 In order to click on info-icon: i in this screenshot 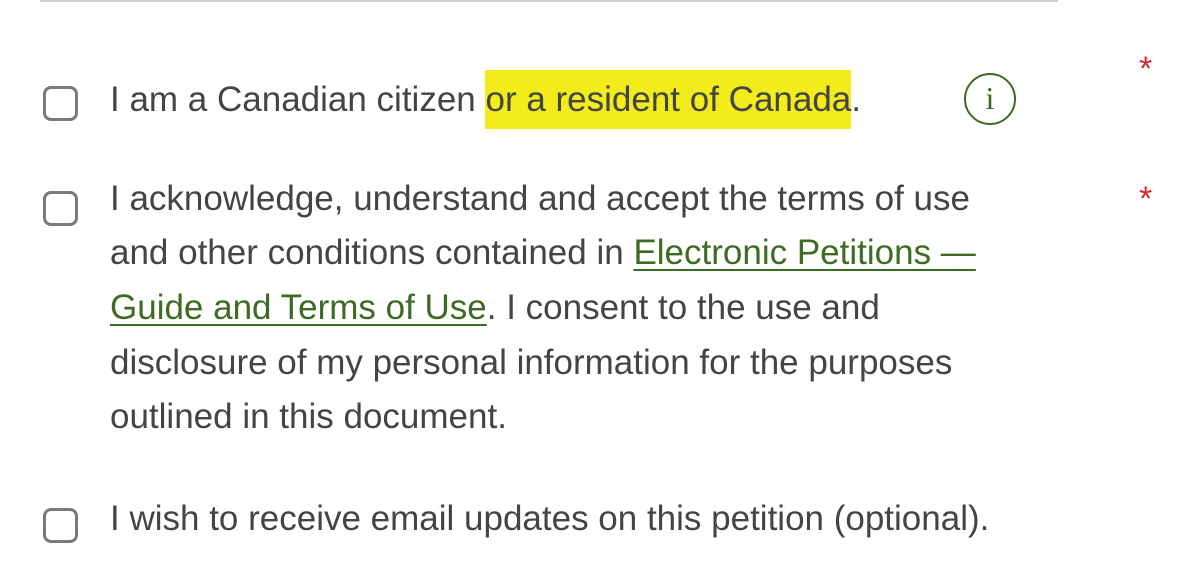, I will do `click(990, 99)`.